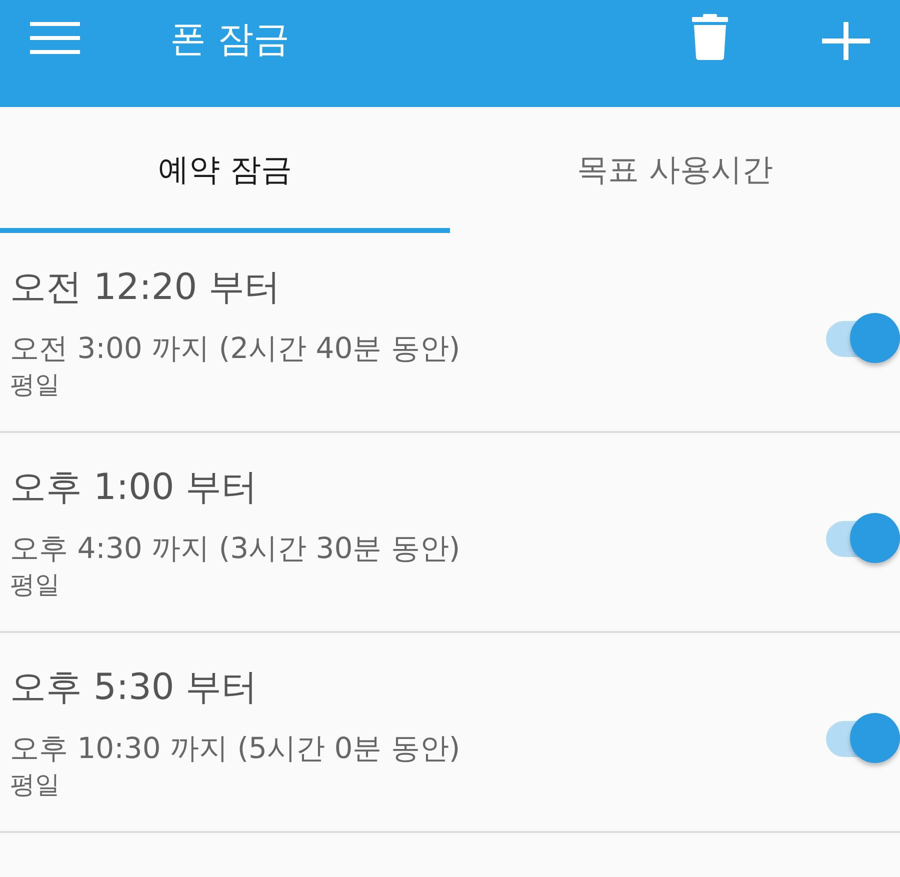 The height and width of the screenshot is (877, 900). Describe the element at coordinates (675, 170) in the screenshot. I see `tab: 목표 사용시간` at that location.